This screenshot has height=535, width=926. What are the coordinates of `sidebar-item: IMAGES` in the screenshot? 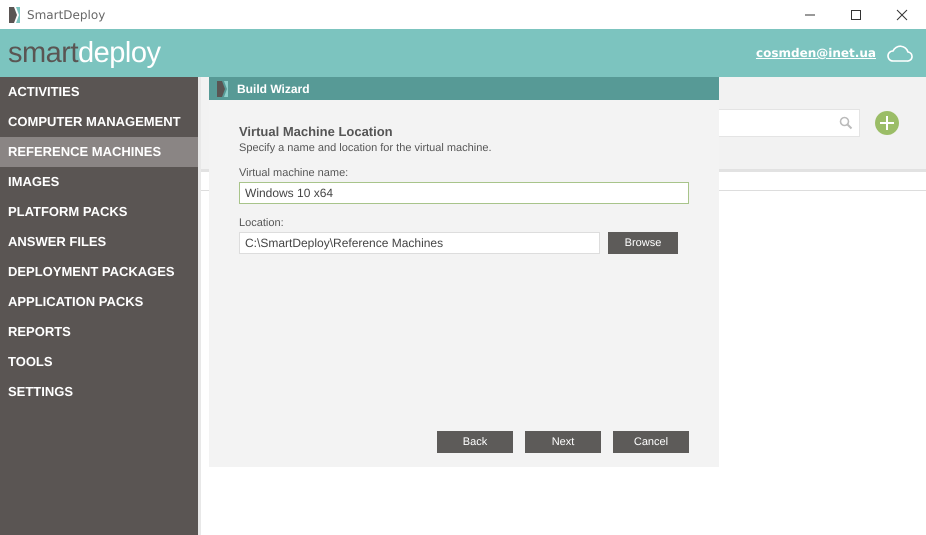 It's located at (99, 182).